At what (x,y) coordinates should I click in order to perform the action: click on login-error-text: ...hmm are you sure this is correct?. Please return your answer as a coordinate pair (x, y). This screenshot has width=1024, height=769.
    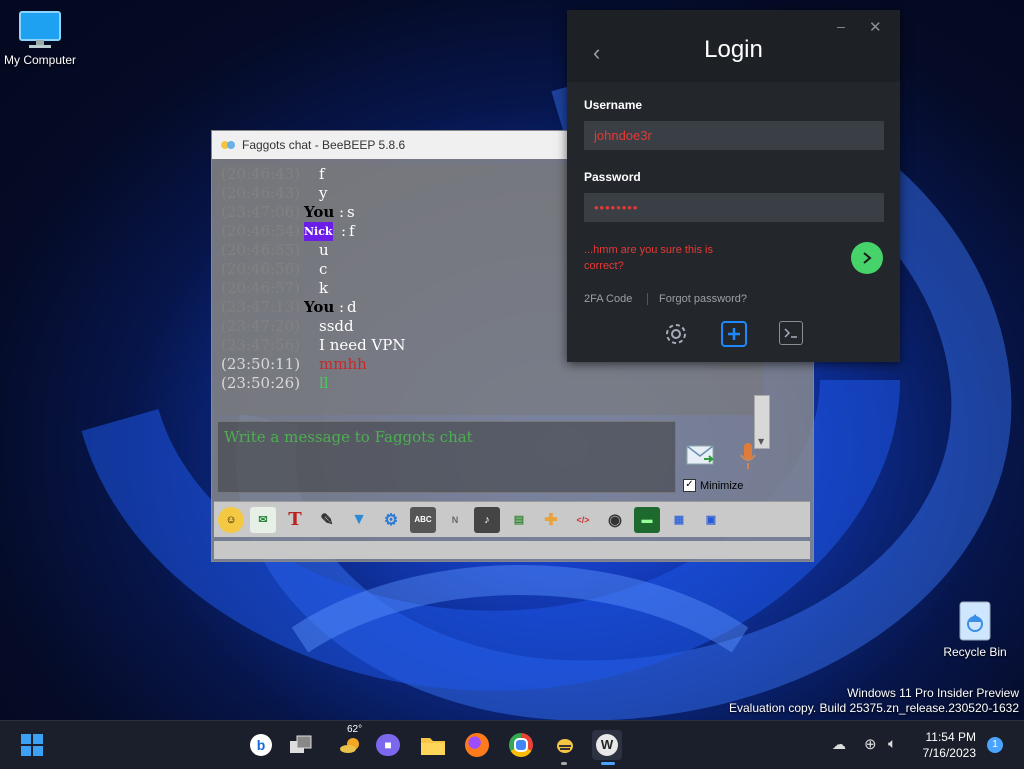
    Looking at the image, I should click on (648, 258).